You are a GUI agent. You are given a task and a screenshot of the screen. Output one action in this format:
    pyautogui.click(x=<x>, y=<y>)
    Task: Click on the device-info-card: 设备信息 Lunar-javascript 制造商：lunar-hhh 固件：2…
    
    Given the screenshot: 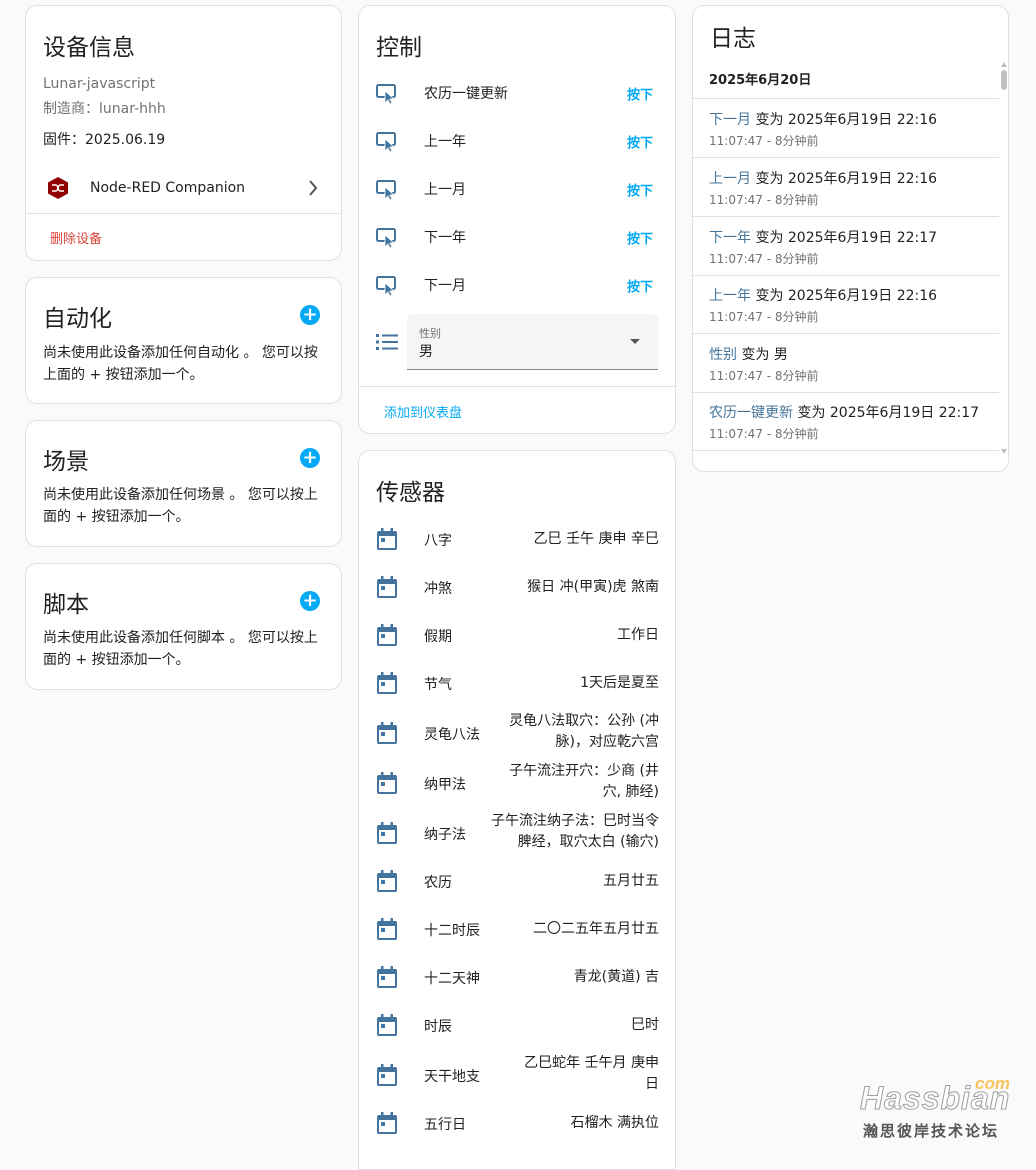 What is the action you would take?
    pyautogui.click(x=183, y=133)
    